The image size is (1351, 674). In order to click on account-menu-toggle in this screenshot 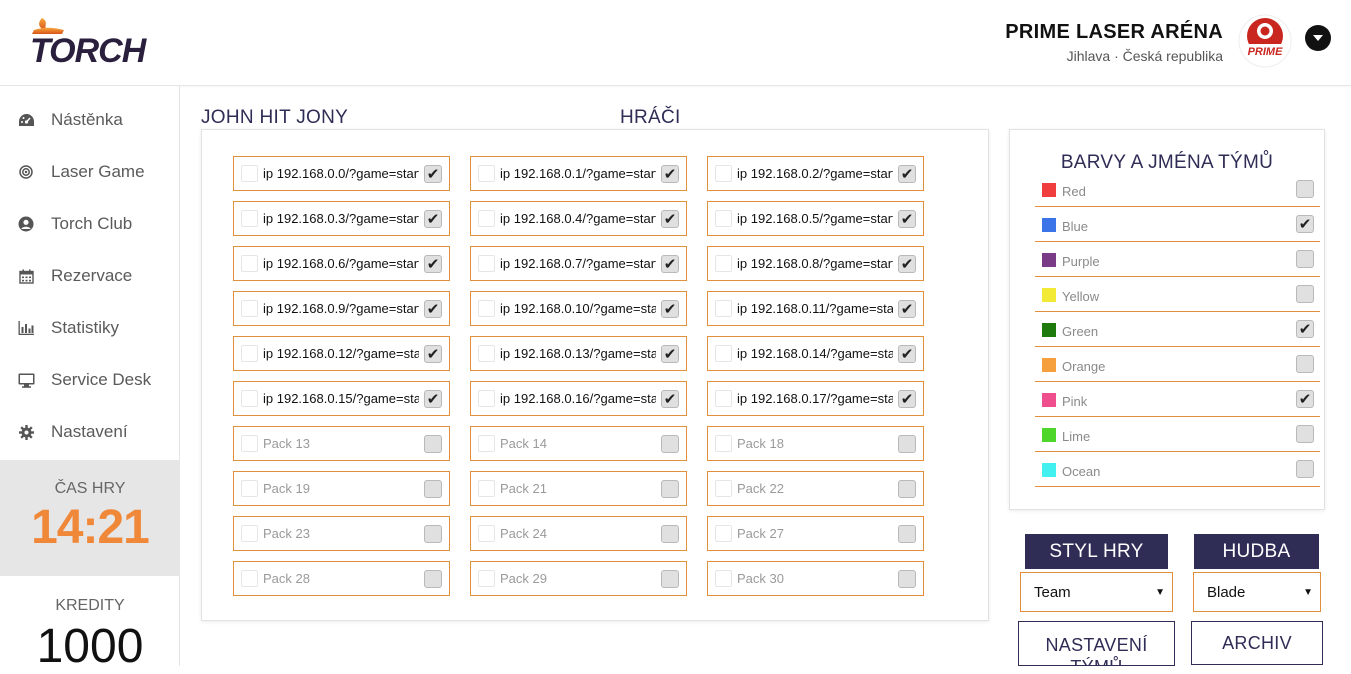, I will do `click(1318, 38)`.